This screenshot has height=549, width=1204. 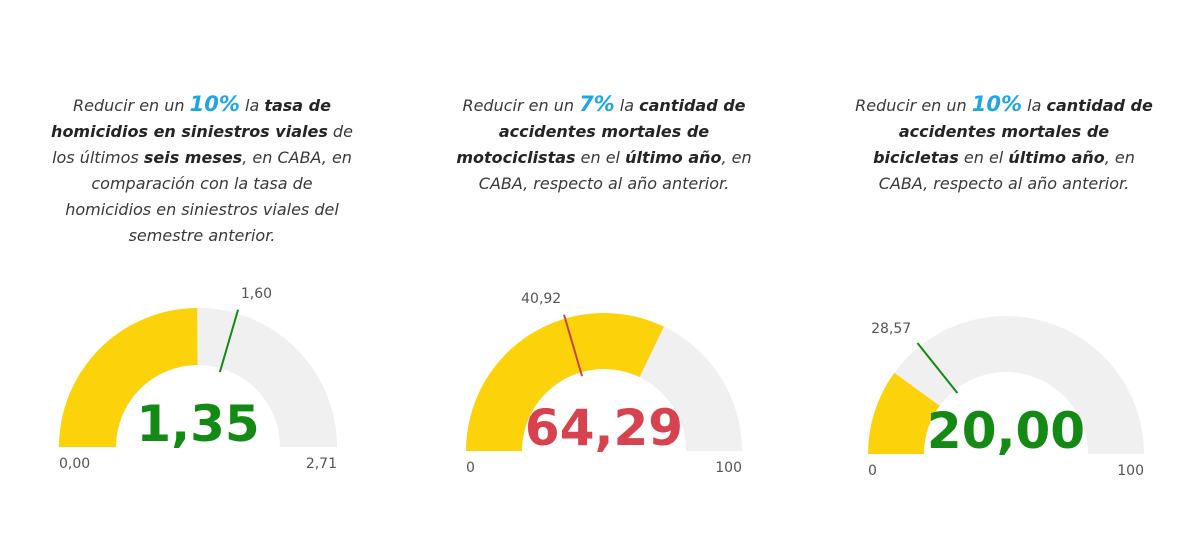 What do you see at coordinates (1006, 397) in the screenshot?
I see `gauge-3: 28,57 0 100 20,00` at bounding box center [1006, 397].